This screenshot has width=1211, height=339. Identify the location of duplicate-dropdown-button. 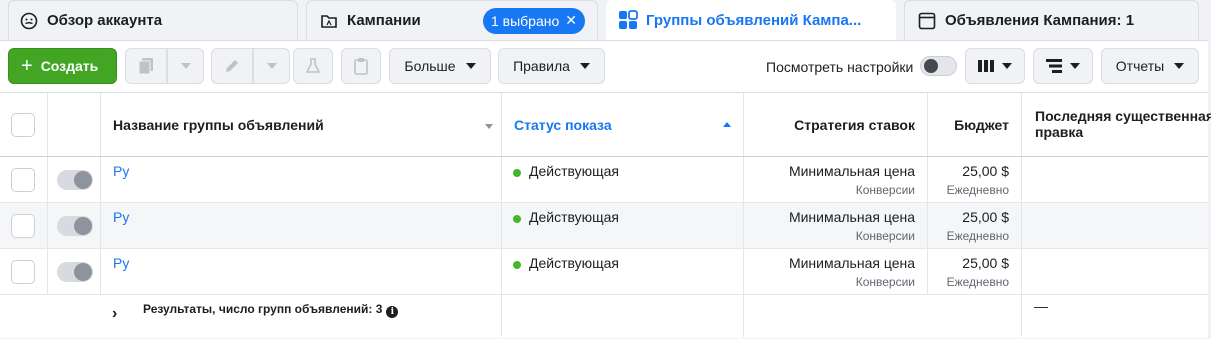
(185, 66).